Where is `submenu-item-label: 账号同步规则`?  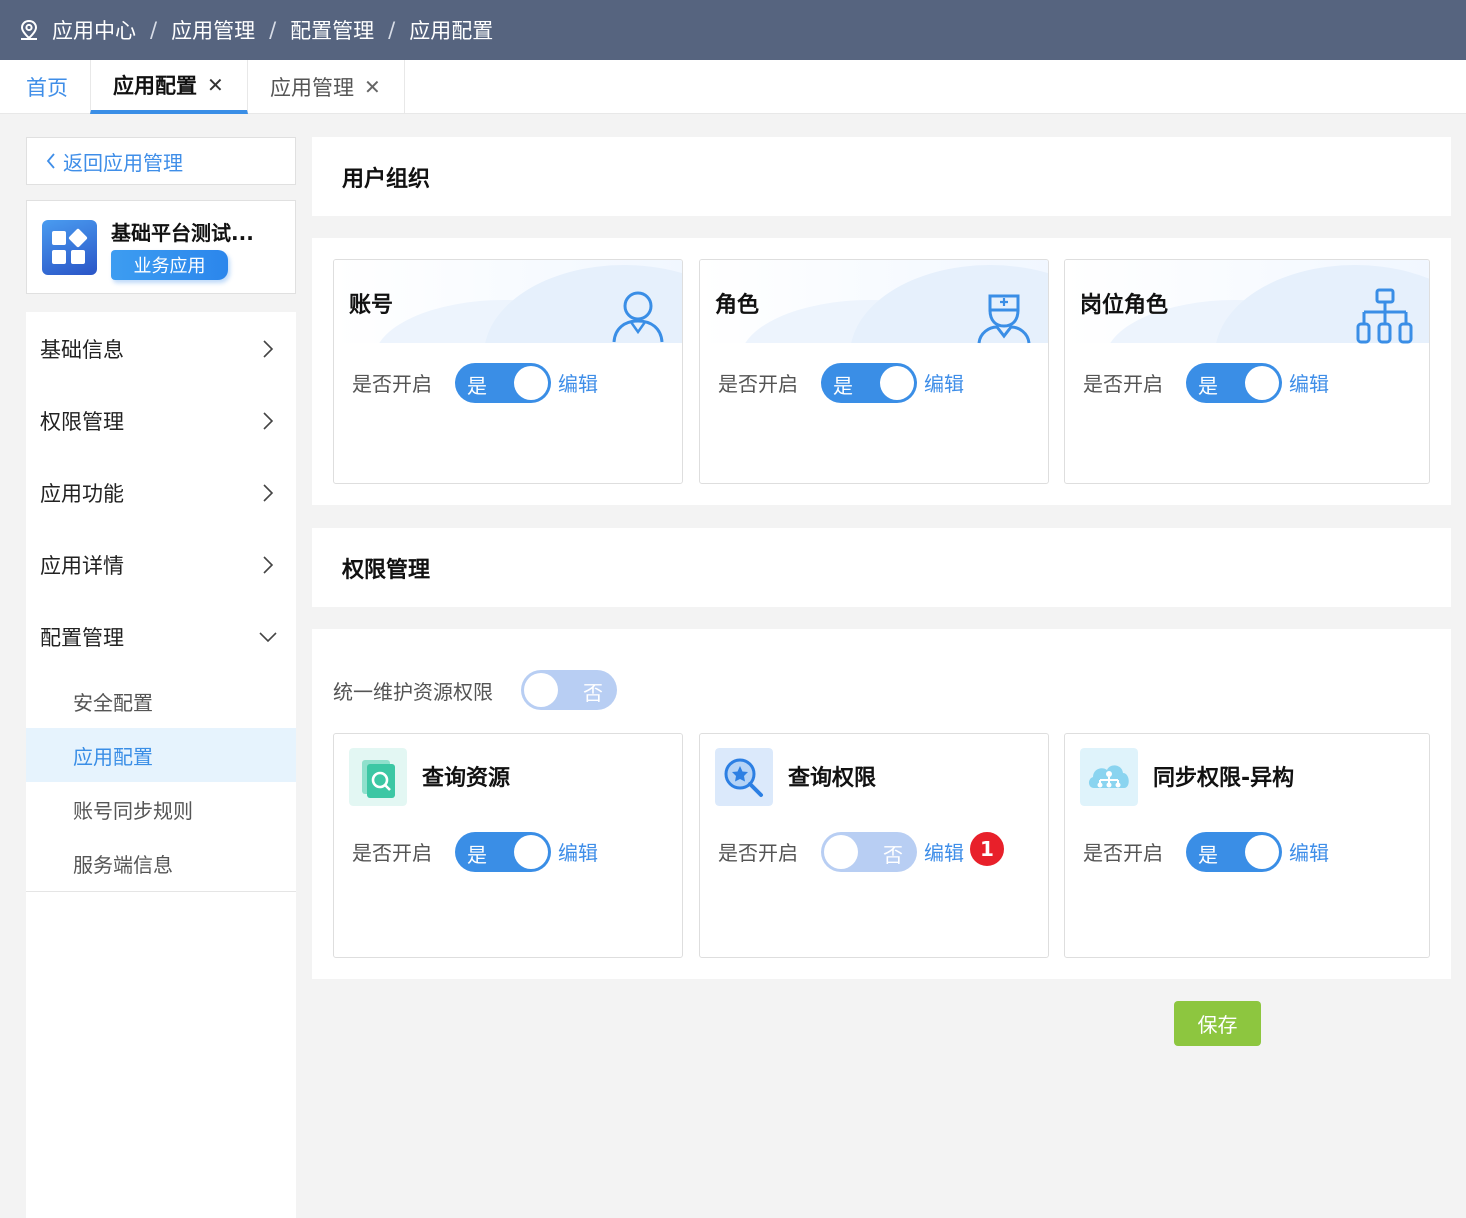
submenu-item-label: 账号同步规则 is located at coordinates (133, 810).